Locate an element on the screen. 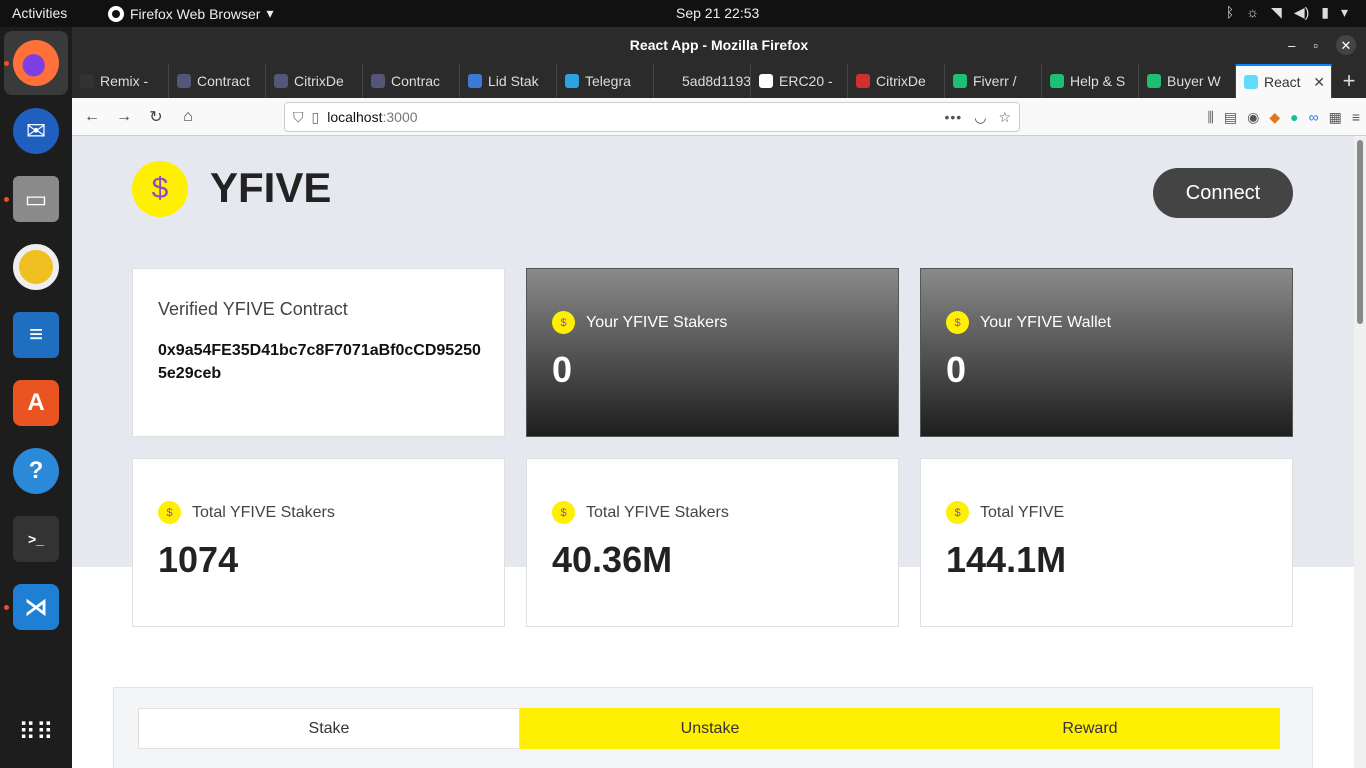 The height and width of the screenshot is (768, 1366). browser-tab: React ✕ is located at coordinates (1284, 81).